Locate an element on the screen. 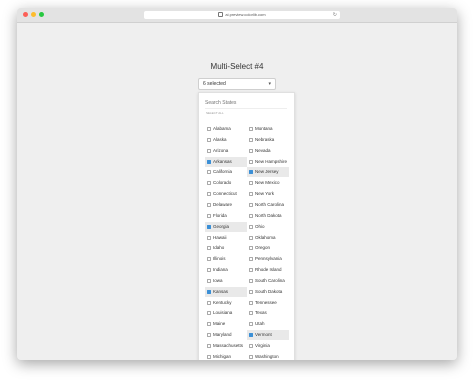 The height and width of the screenshot is (383, 474). state-option: Louisiana is located at coordinates (226, 313).